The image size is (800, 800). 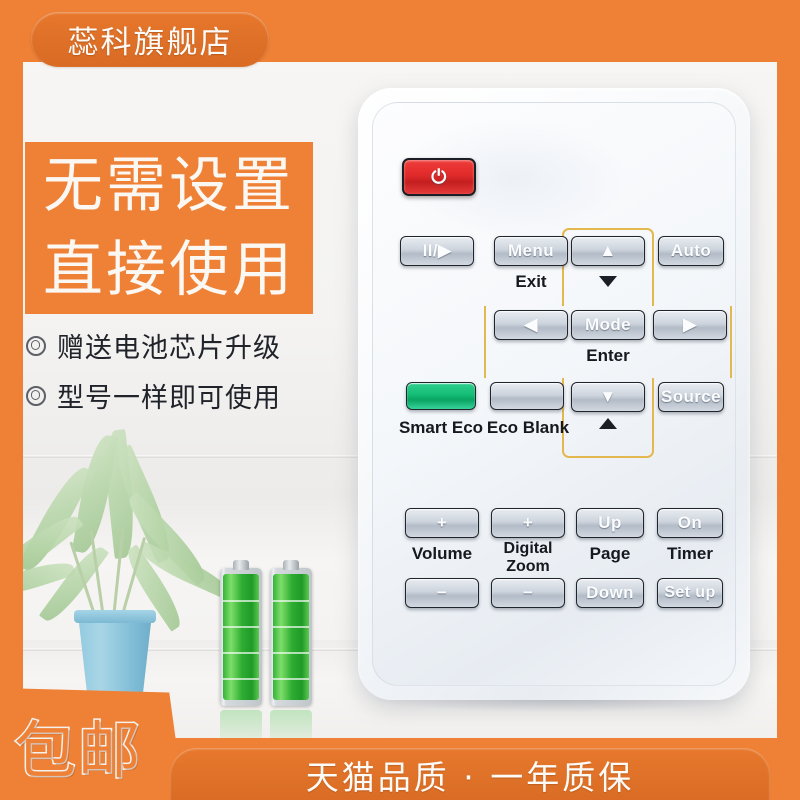 I want to click on auto-button: Auto, so click(x=691, y=251).